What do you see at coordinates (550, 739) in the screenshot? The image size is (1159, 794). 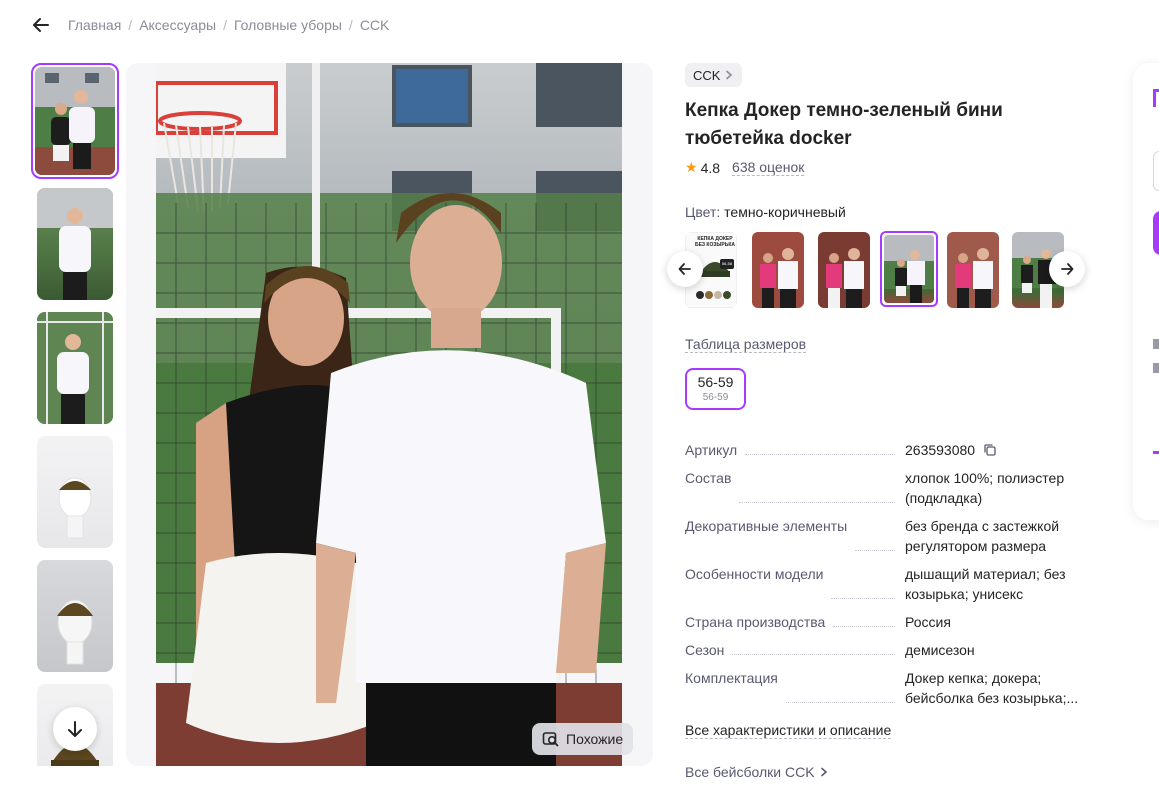 I see `similar-search-icon` at bounding box center [550, 739].